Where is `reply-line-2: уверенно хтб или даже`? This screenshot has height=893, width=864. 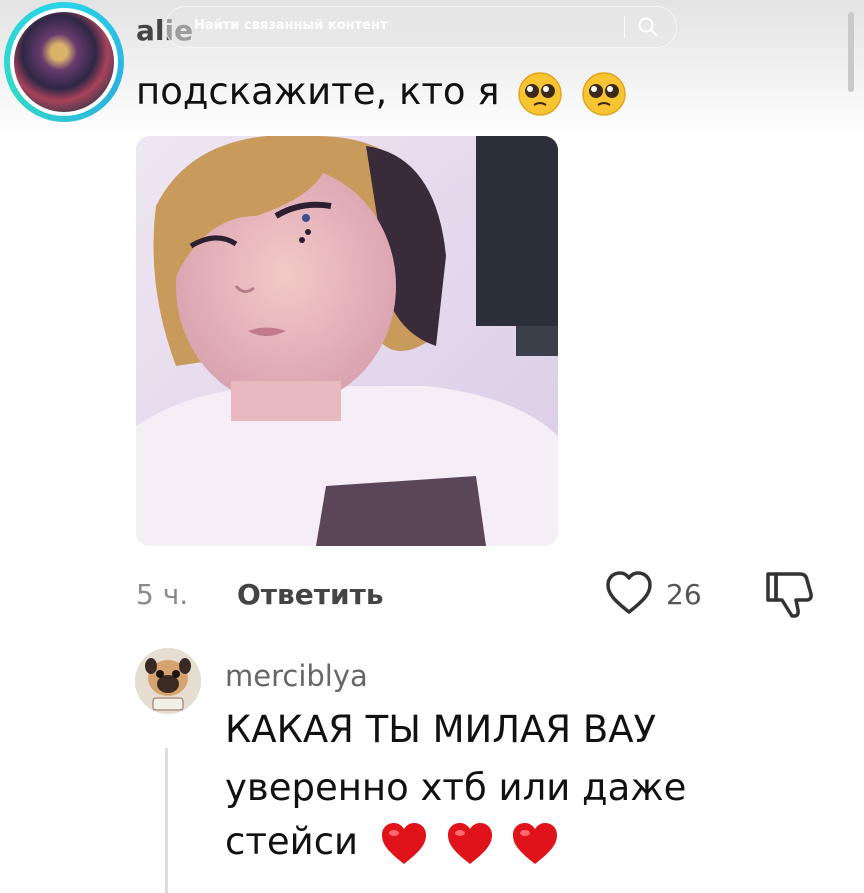
reply-line-2: уверенно хтб или даже is located at coordinates (456, 787).